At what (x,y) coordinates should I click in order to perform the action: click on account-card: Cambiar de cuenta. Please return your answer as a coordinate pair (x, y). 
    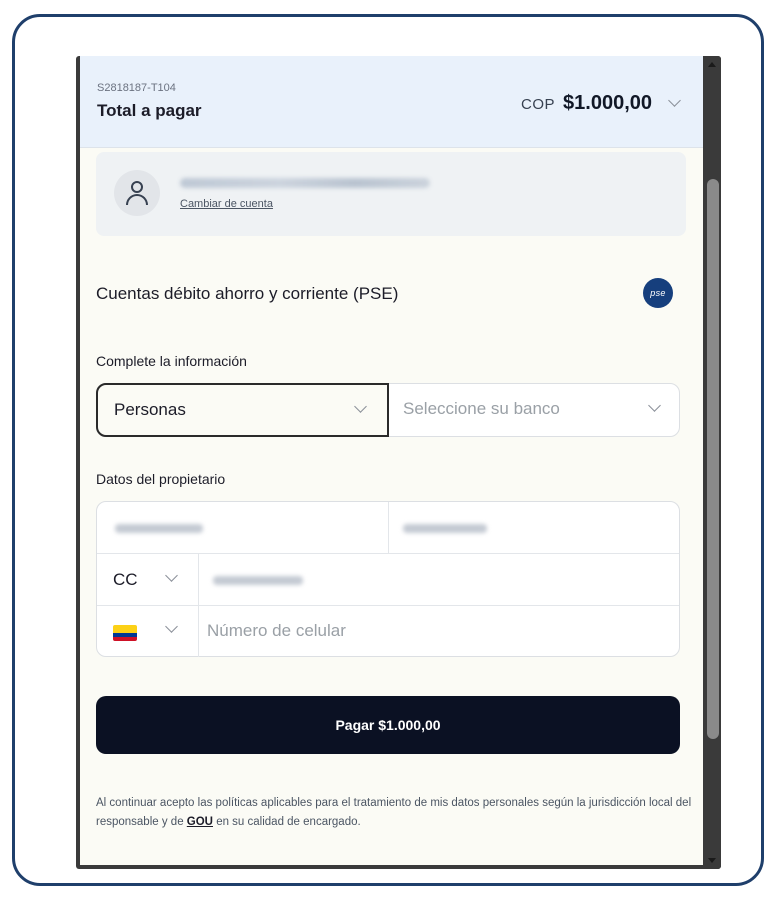
    Looking at the image, I should click on (391, 194).